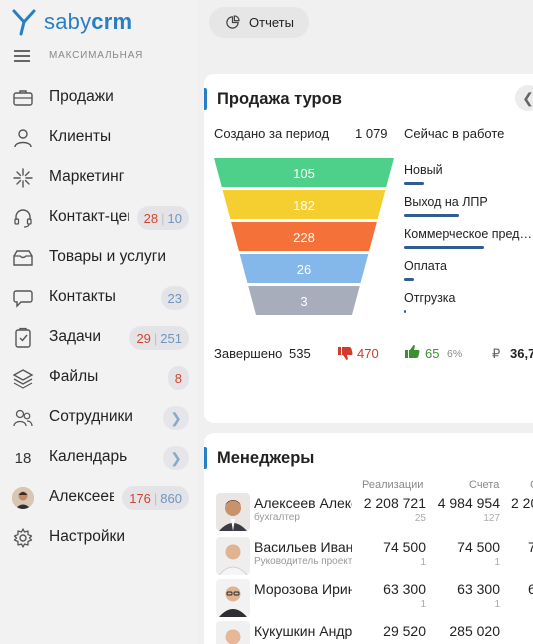  I want to click on sidebar-item-goods: Товары и услуги, so click(98, 257).